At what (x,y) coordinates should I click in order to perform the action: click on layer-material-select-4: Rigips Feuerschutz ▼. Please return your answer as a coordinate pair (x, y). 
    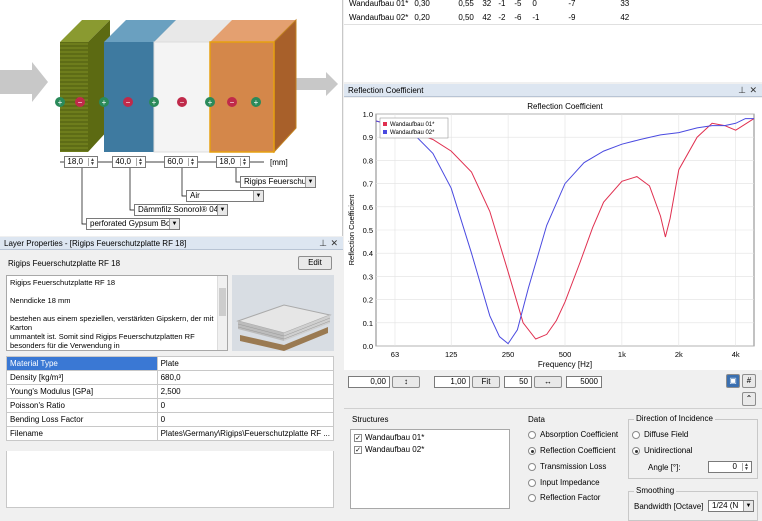
    Looking at the image, I should click on (278, 182).